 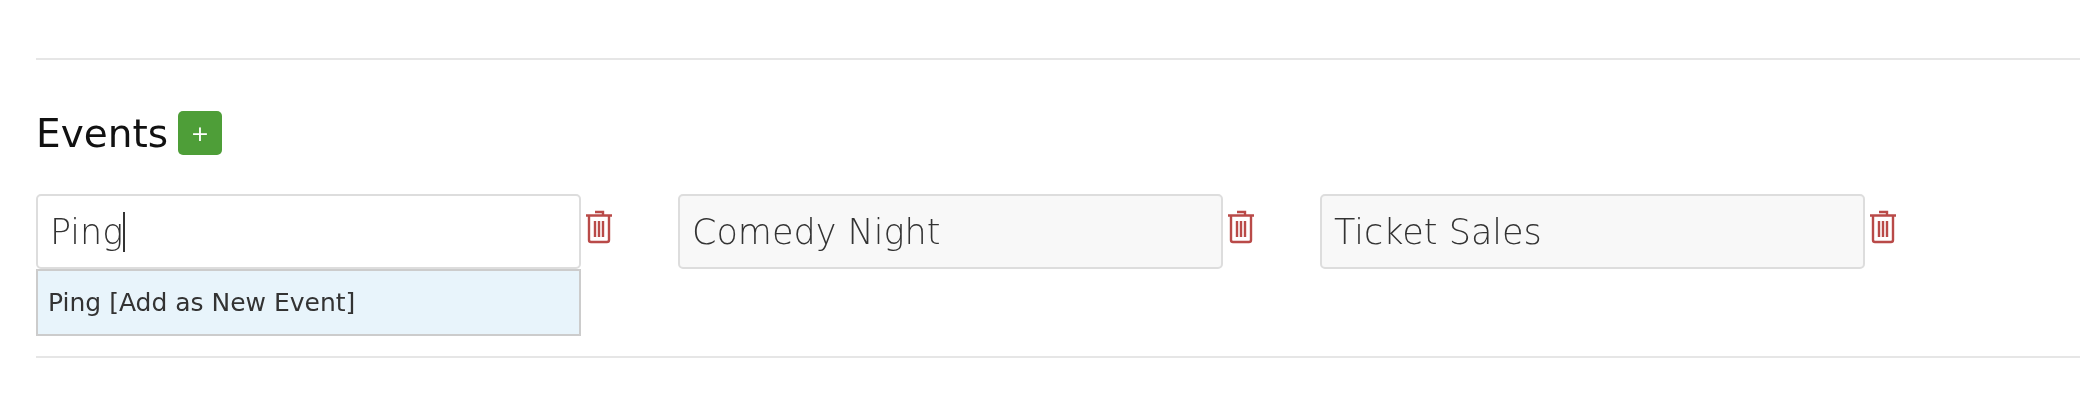 I want to click on section-title: Events, so click(x=102, y=133).